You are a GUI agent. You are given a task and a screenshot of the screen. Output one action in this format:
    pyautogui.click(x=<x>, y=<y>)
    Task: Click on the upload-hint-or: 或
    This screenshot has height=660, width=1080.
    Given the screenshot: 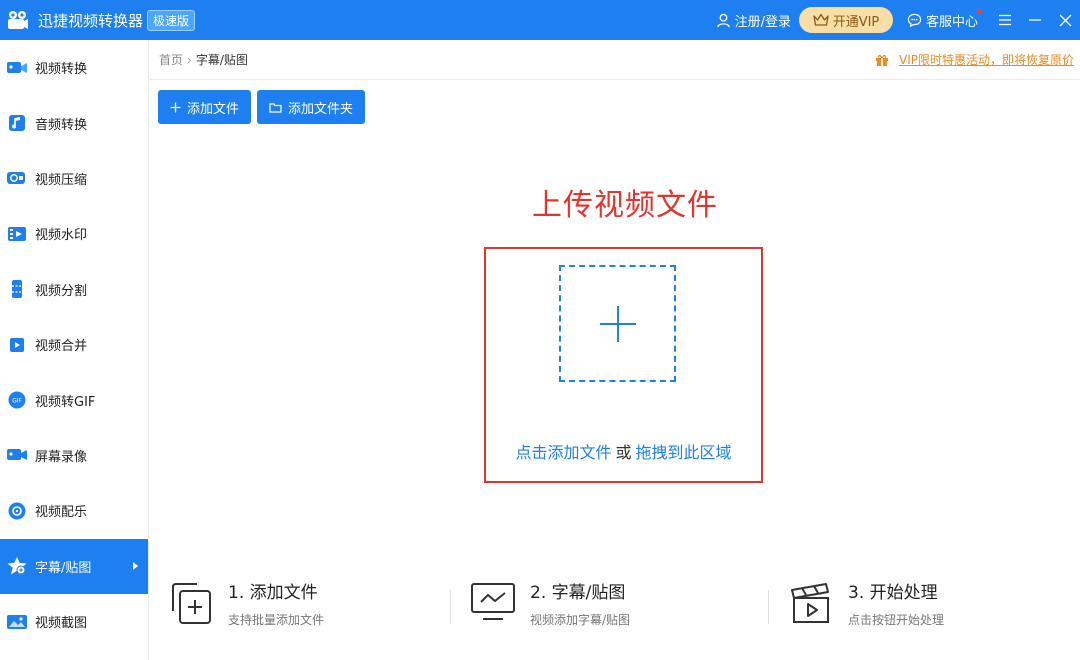 What is the action you would take?
    pyautogui.click(x=623, y=452)
    